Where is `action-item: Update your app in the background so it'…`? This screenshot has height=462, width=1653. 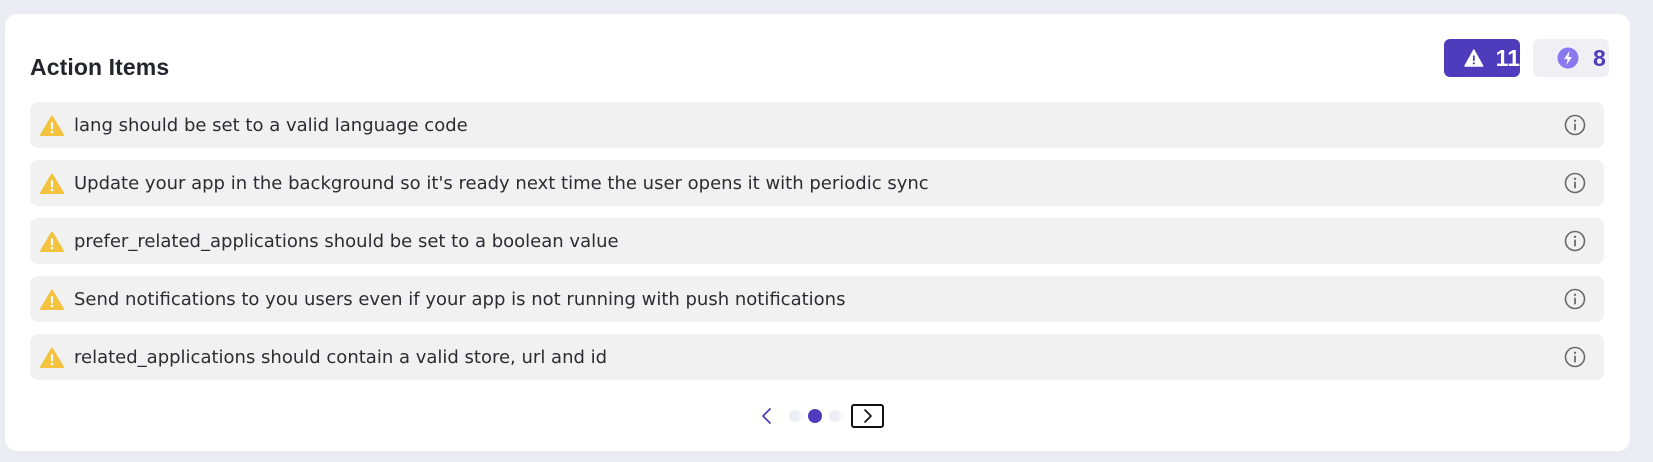
action-item: Update your app in the background so it'… is located at coordinates (817, 183).